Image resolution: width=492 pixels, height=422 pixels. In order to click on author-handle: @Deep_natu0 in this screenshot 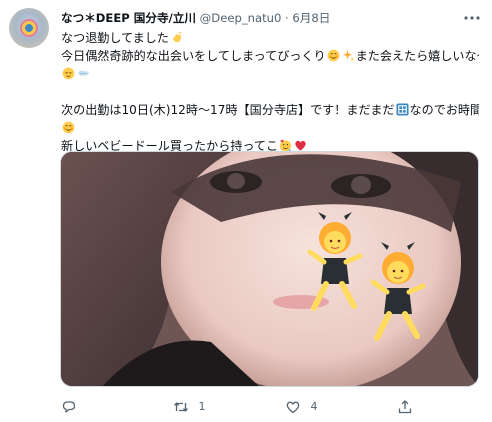, I will do `click(241, 18)`.